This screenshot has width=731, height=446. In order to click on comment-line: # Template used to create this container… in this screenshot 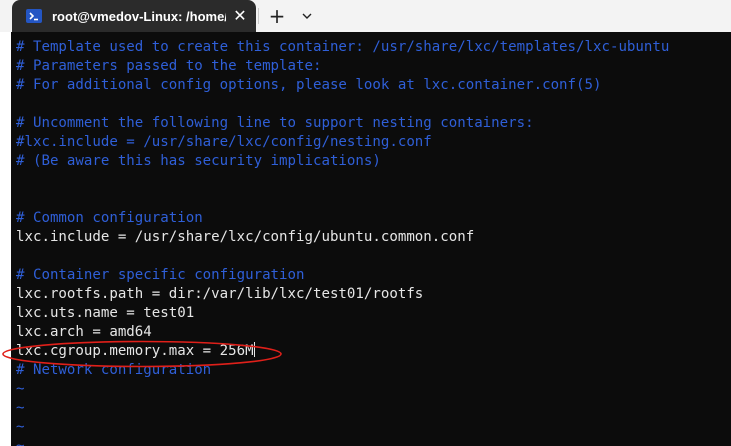, I will do `click(342, 47)`.